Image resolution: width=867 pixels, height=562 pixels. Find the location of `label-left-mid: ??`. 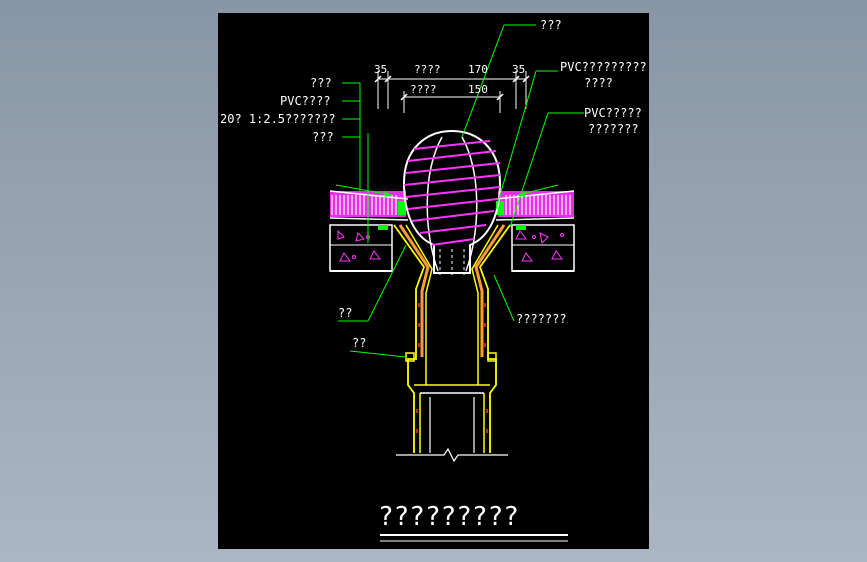

label-left-mid: ?? is located at coordinates (345, 313).